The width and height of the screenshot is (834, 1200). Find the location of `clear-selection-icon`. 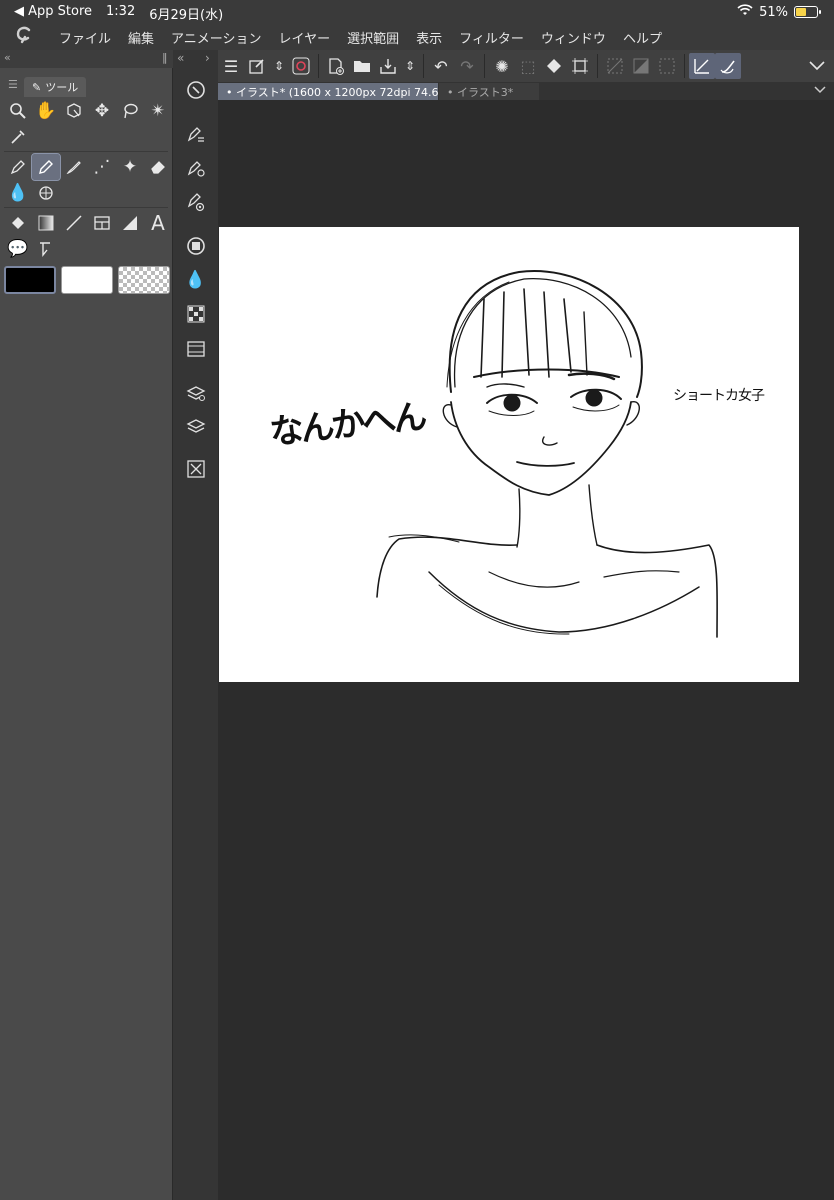

clear-selection-icon is located at coordinates (615, 66).